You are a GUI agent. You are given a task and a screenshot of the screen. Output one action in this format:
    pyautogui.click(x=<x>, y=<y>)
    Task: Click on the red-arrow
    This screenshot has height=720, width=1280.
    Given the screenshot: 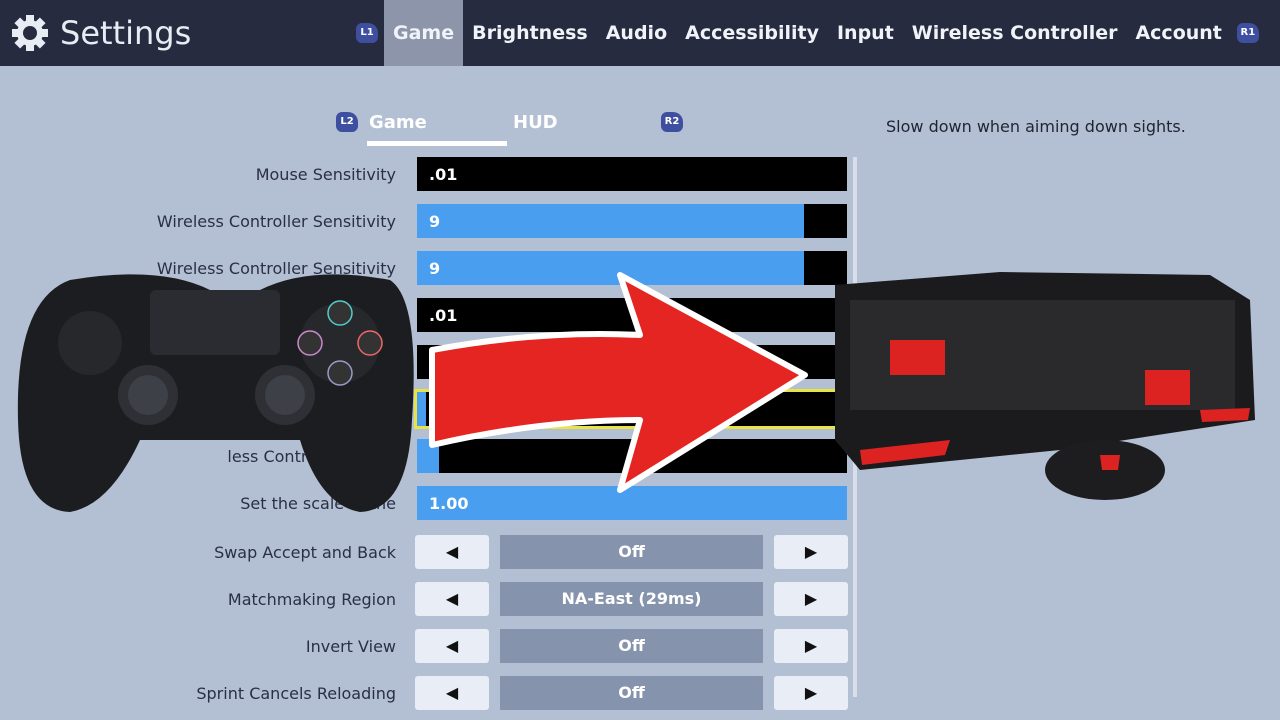 What is the action you would take?
    pyautogui.click(x=618, y=382)
    